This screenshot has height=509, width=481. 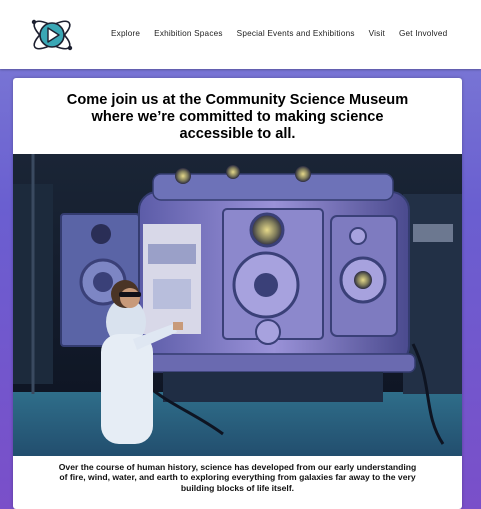 What do you see at coordinates (125, 33) in the screenshot?
I see `nav-explore: Explore` at bounding box center [125, 33].